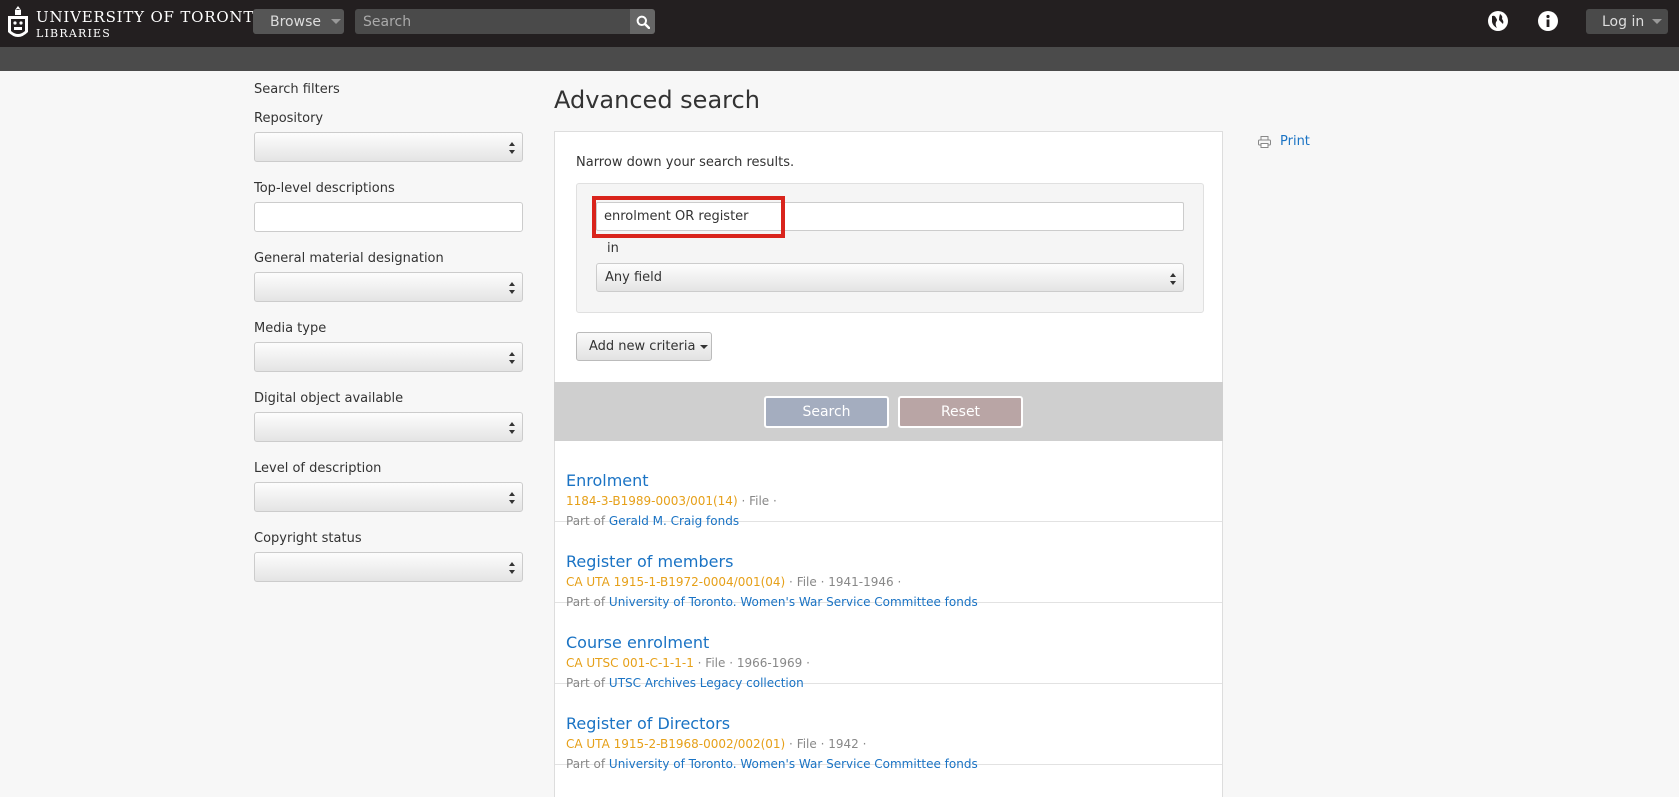 The height and width of the screenshot is (797, 1679). Describe the element at coordinates (492, 21) in the screenshot. I see `search-input` at that location.